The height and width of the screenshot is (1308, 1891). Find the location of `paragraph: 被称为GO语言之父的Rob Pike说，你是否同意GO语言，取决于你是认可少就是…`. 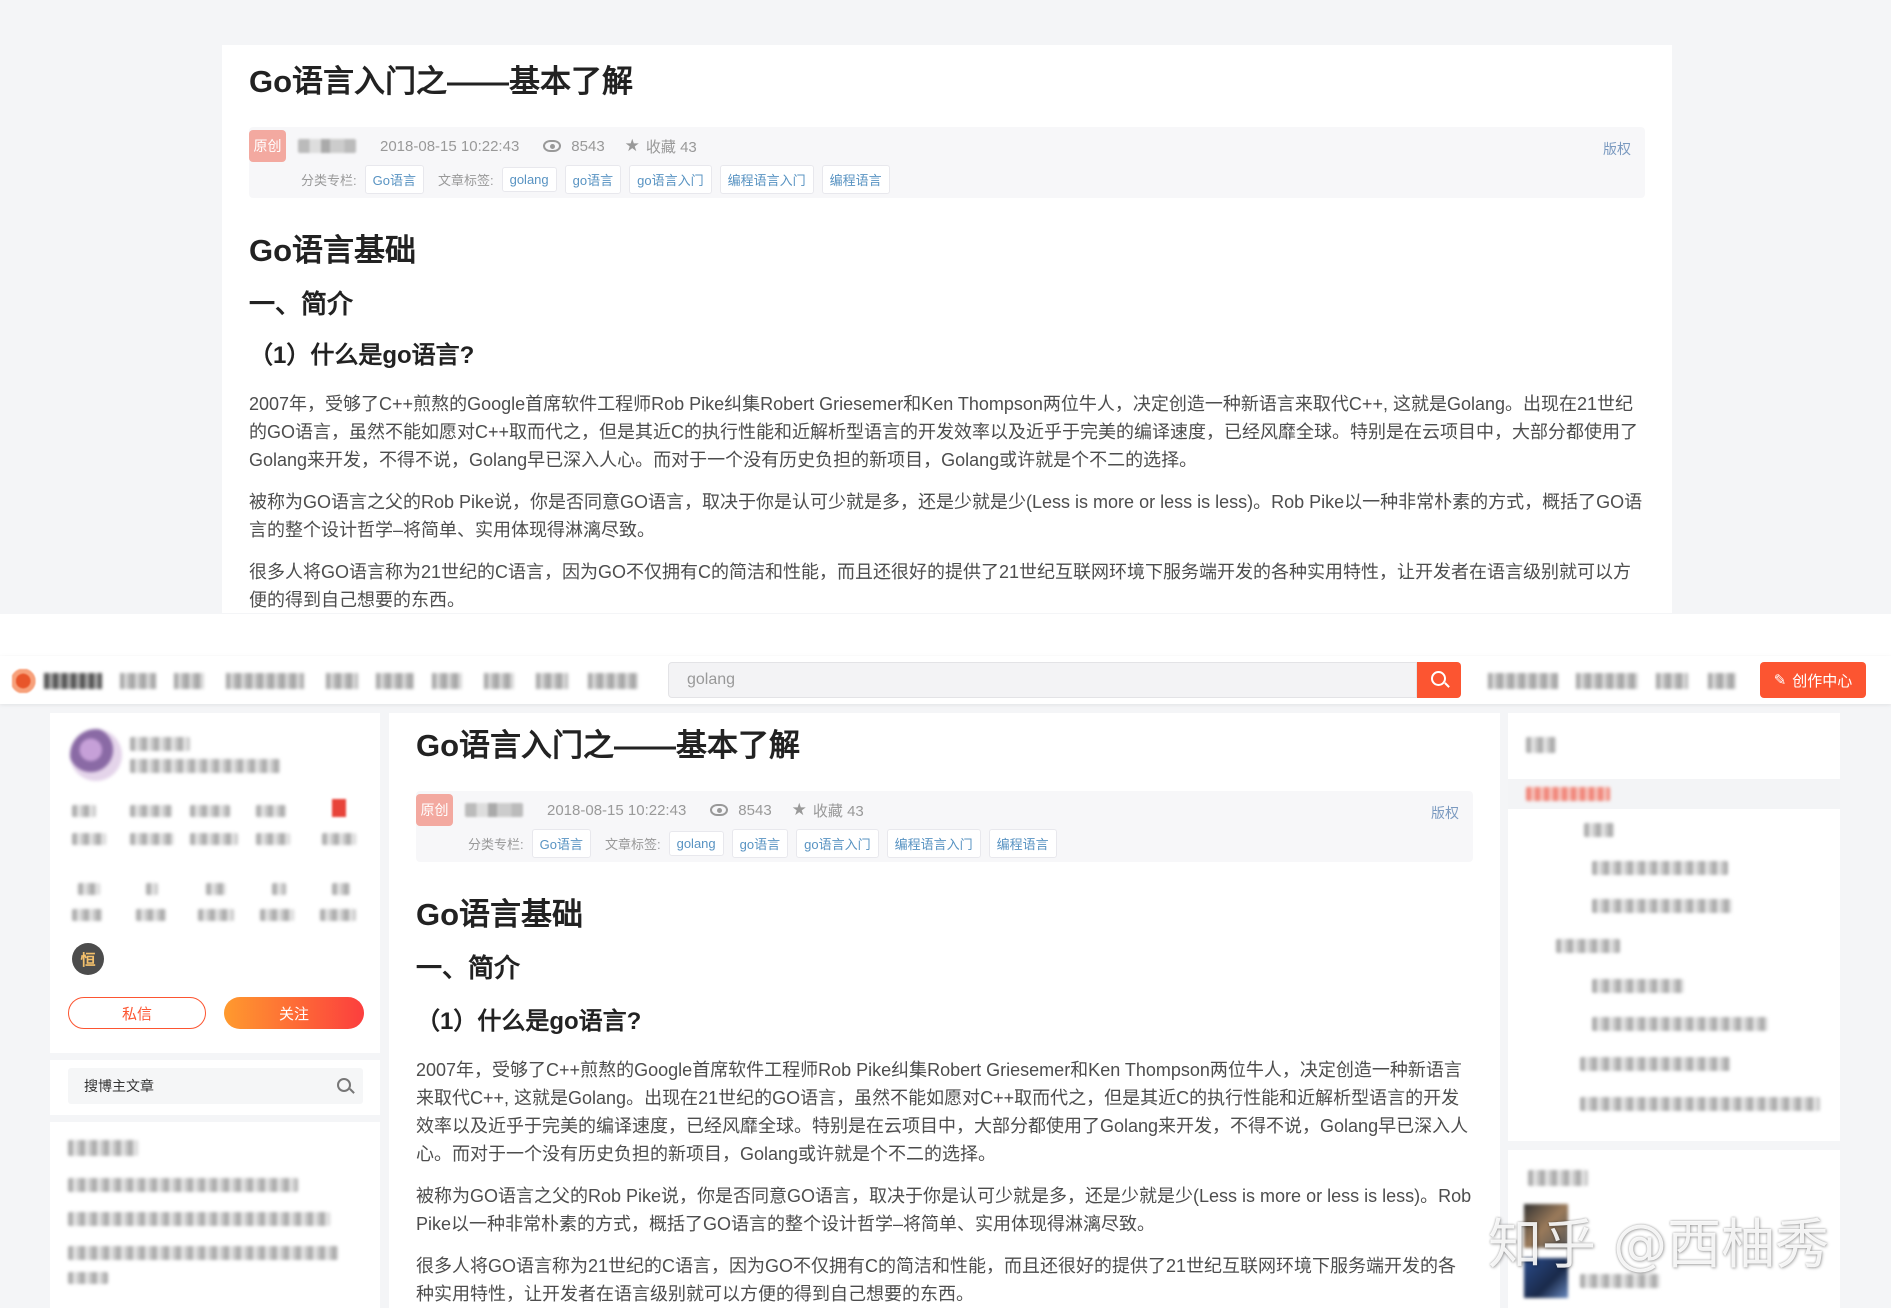

paragraph: 被称为GO语言之父的Rob Pike说，你是否同意GO语言，取决于你是认可少就是… is located at coordinates (944, 1210).